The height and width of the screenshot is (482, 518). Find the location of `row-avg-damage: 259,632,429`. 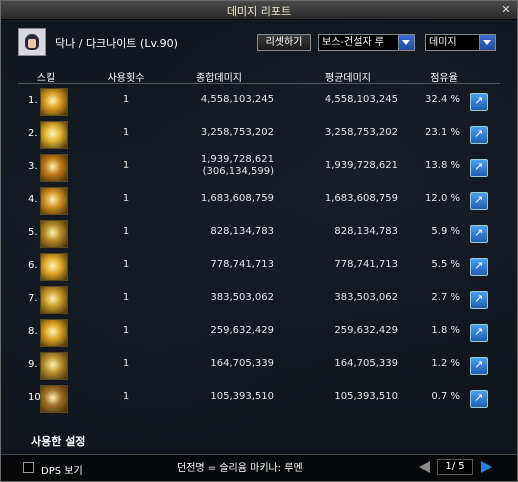

row-avg-damage: 259,632,429 is located at coordinates (366, 330).